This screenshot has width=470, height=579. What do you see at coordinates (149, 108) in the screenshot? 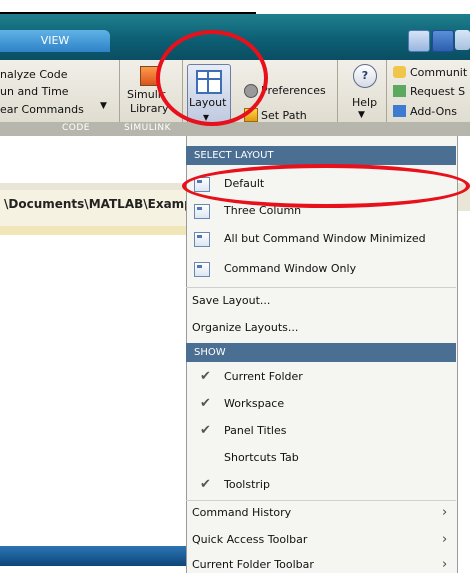
I see `simulink-library-line2: Library` at bounding box center [149, 108].